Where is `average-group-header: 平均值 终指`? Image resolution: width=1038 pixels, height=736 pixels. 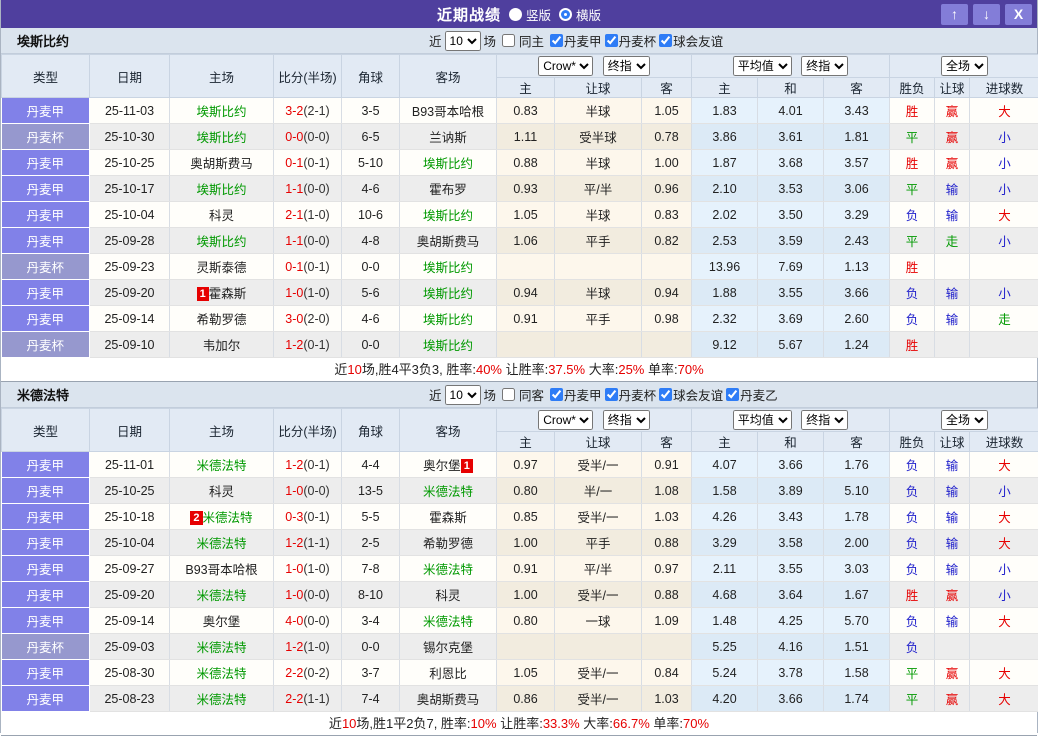 average-group-header: 平均值 终指 is located at coordinates (791, 66).